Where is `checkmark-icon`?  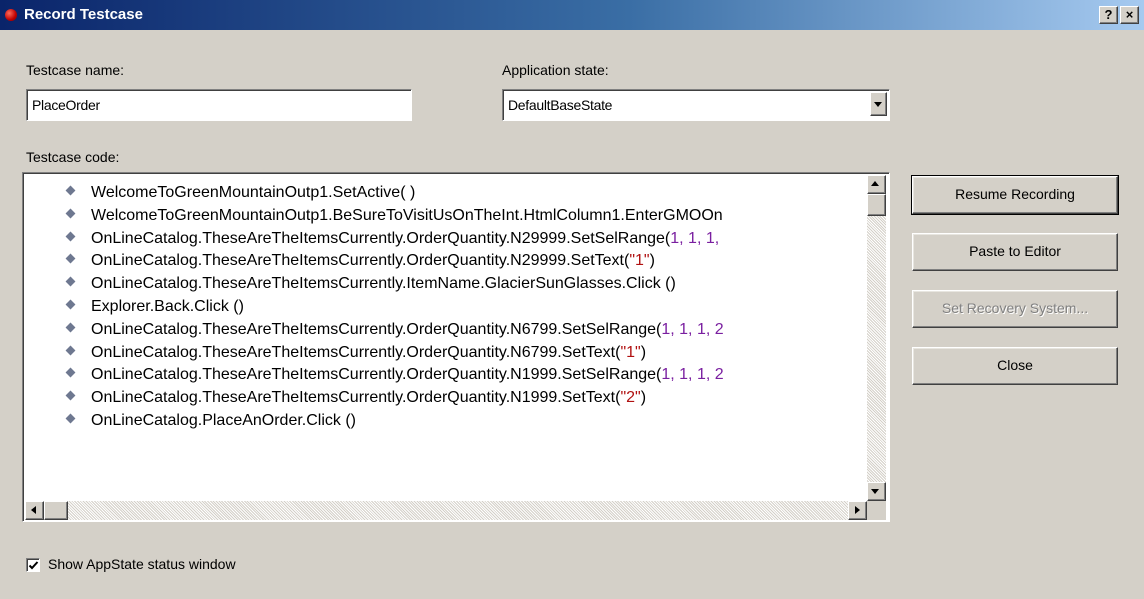 checkmark-icon is located at coordinates (33, 565).